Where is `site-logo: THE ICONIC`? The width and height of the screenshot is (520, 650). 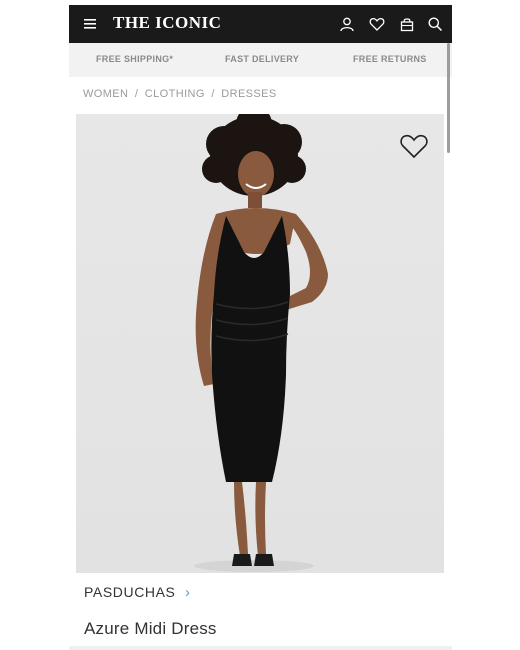 site-logo: THE ICONIC is located at coordinates (167, 23).